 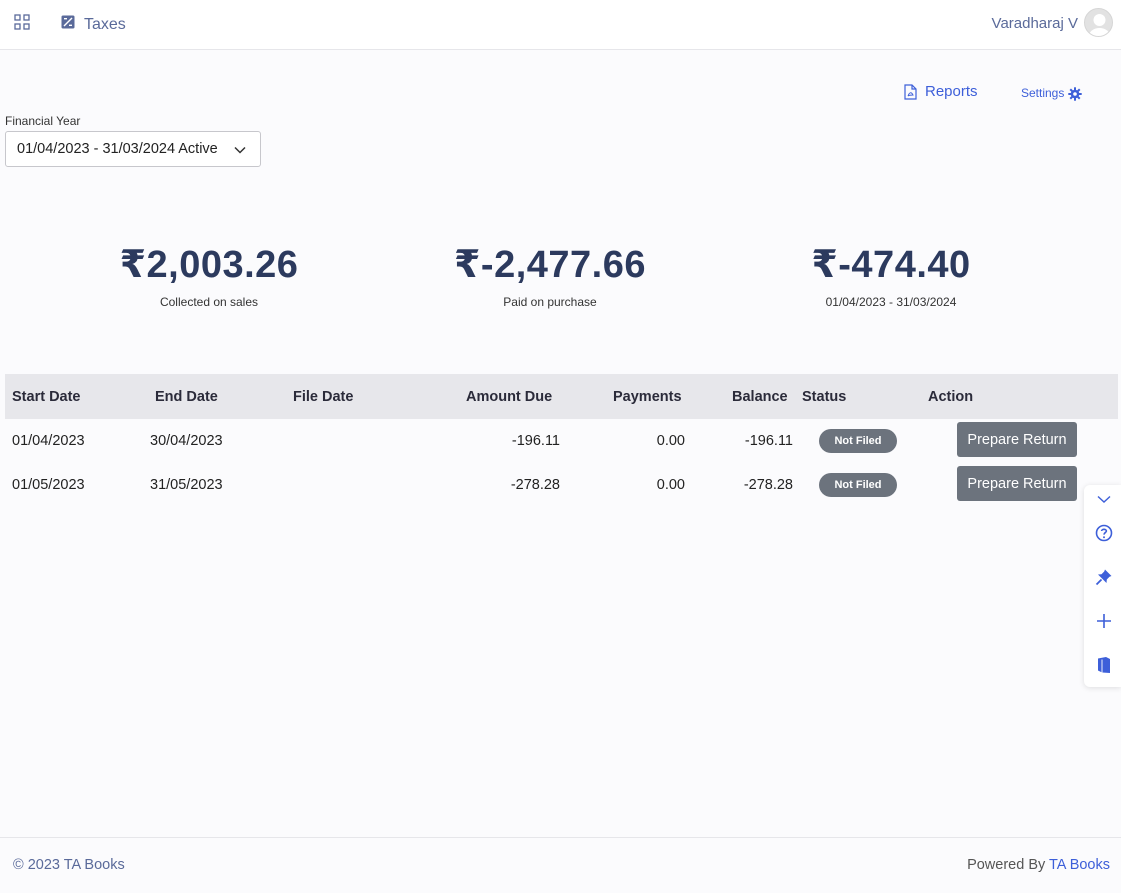 I want to click on plus-icon, so click(x=1104, y=621).